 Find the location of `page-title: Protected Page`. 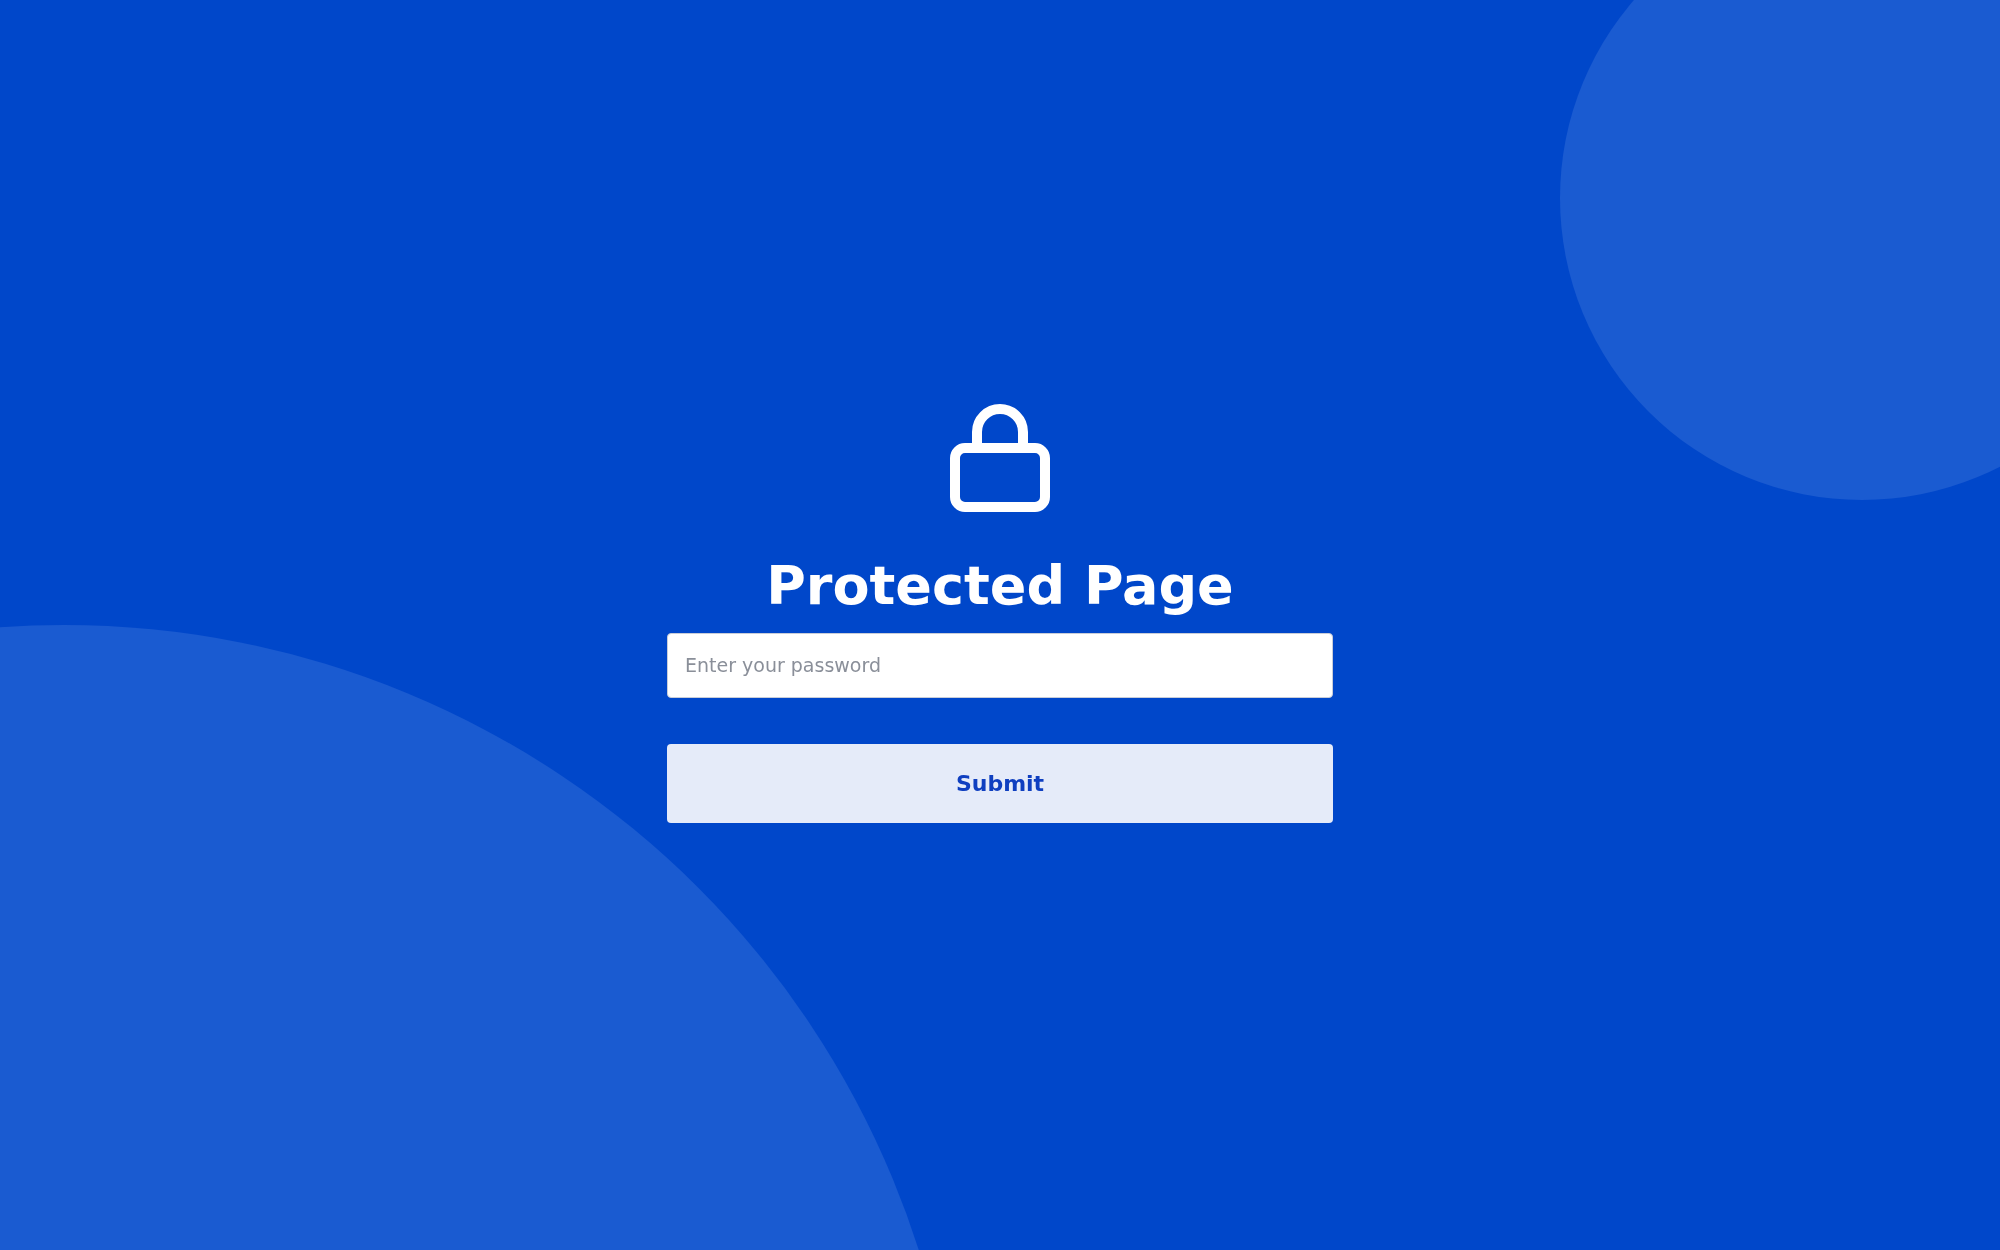

page-title: Protected Page is located at coordinates (1000, 586).